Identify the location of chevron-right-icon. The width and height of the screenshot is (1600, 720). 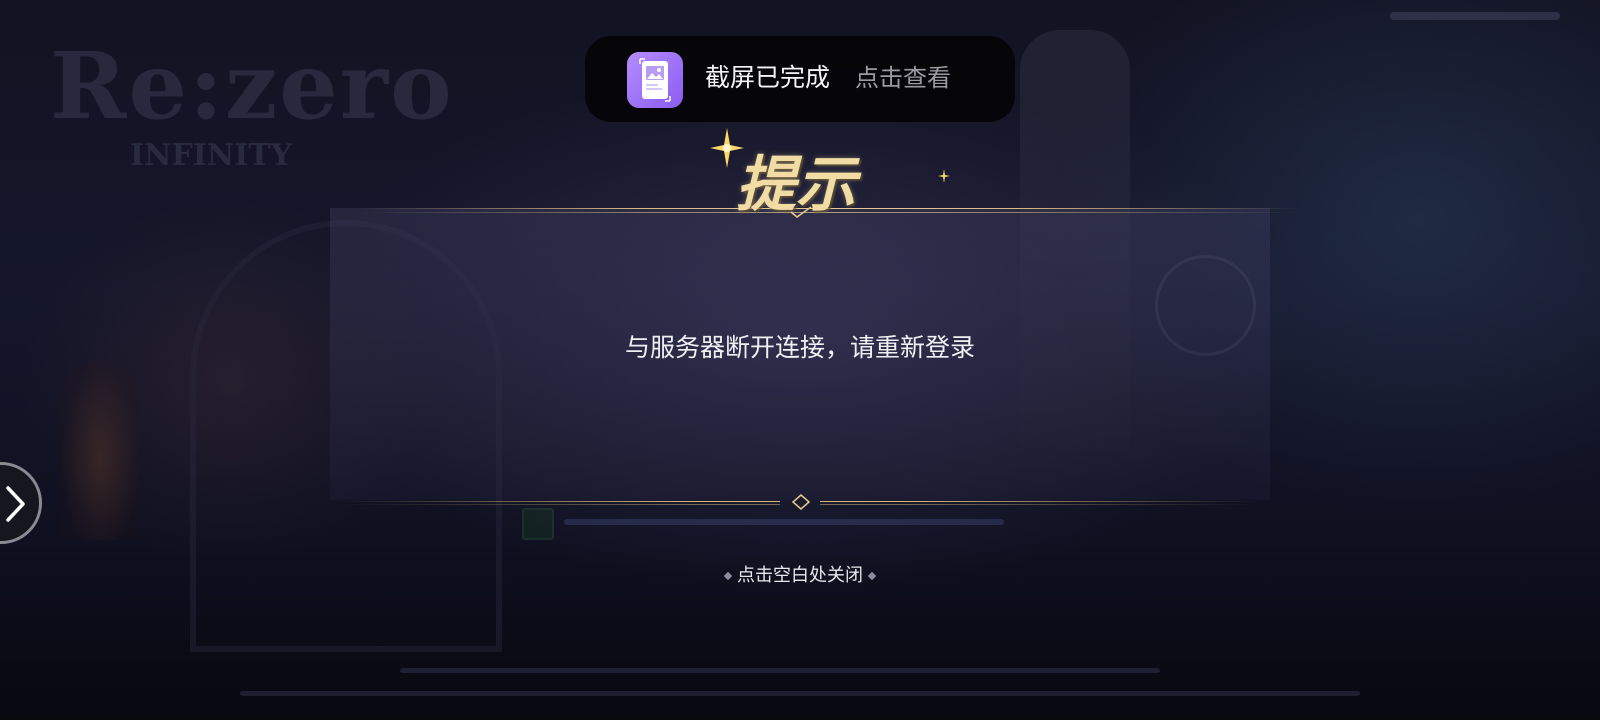
(15, 504).